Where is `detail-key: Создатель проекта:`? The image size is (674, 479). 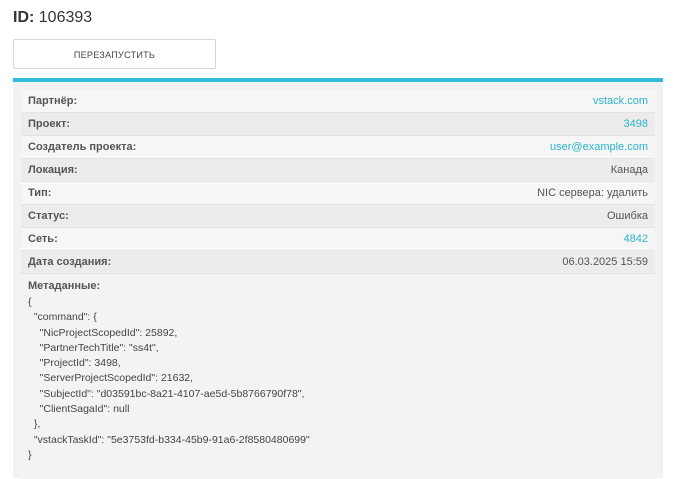 detail-key: Создатель проекта: is located at coordinates (82, 147).